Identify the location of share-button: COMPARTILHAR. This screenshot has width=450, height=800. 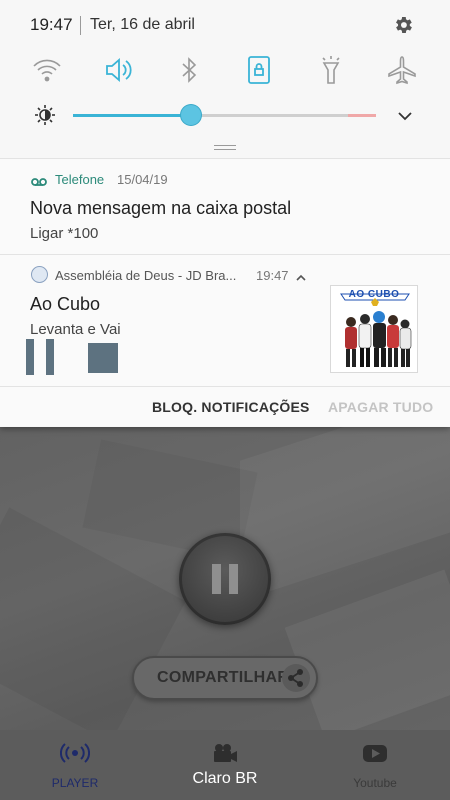
(225, 678).